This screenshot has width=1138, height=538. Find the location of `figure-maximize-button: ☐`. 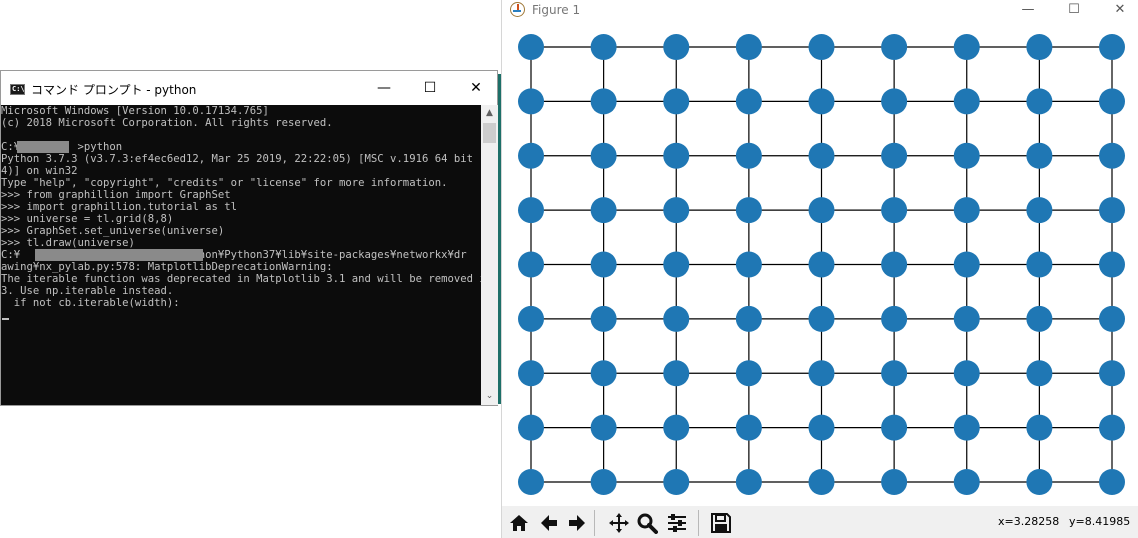

figure-maximize-button: ☐ is located at coordinates (1074, 10).